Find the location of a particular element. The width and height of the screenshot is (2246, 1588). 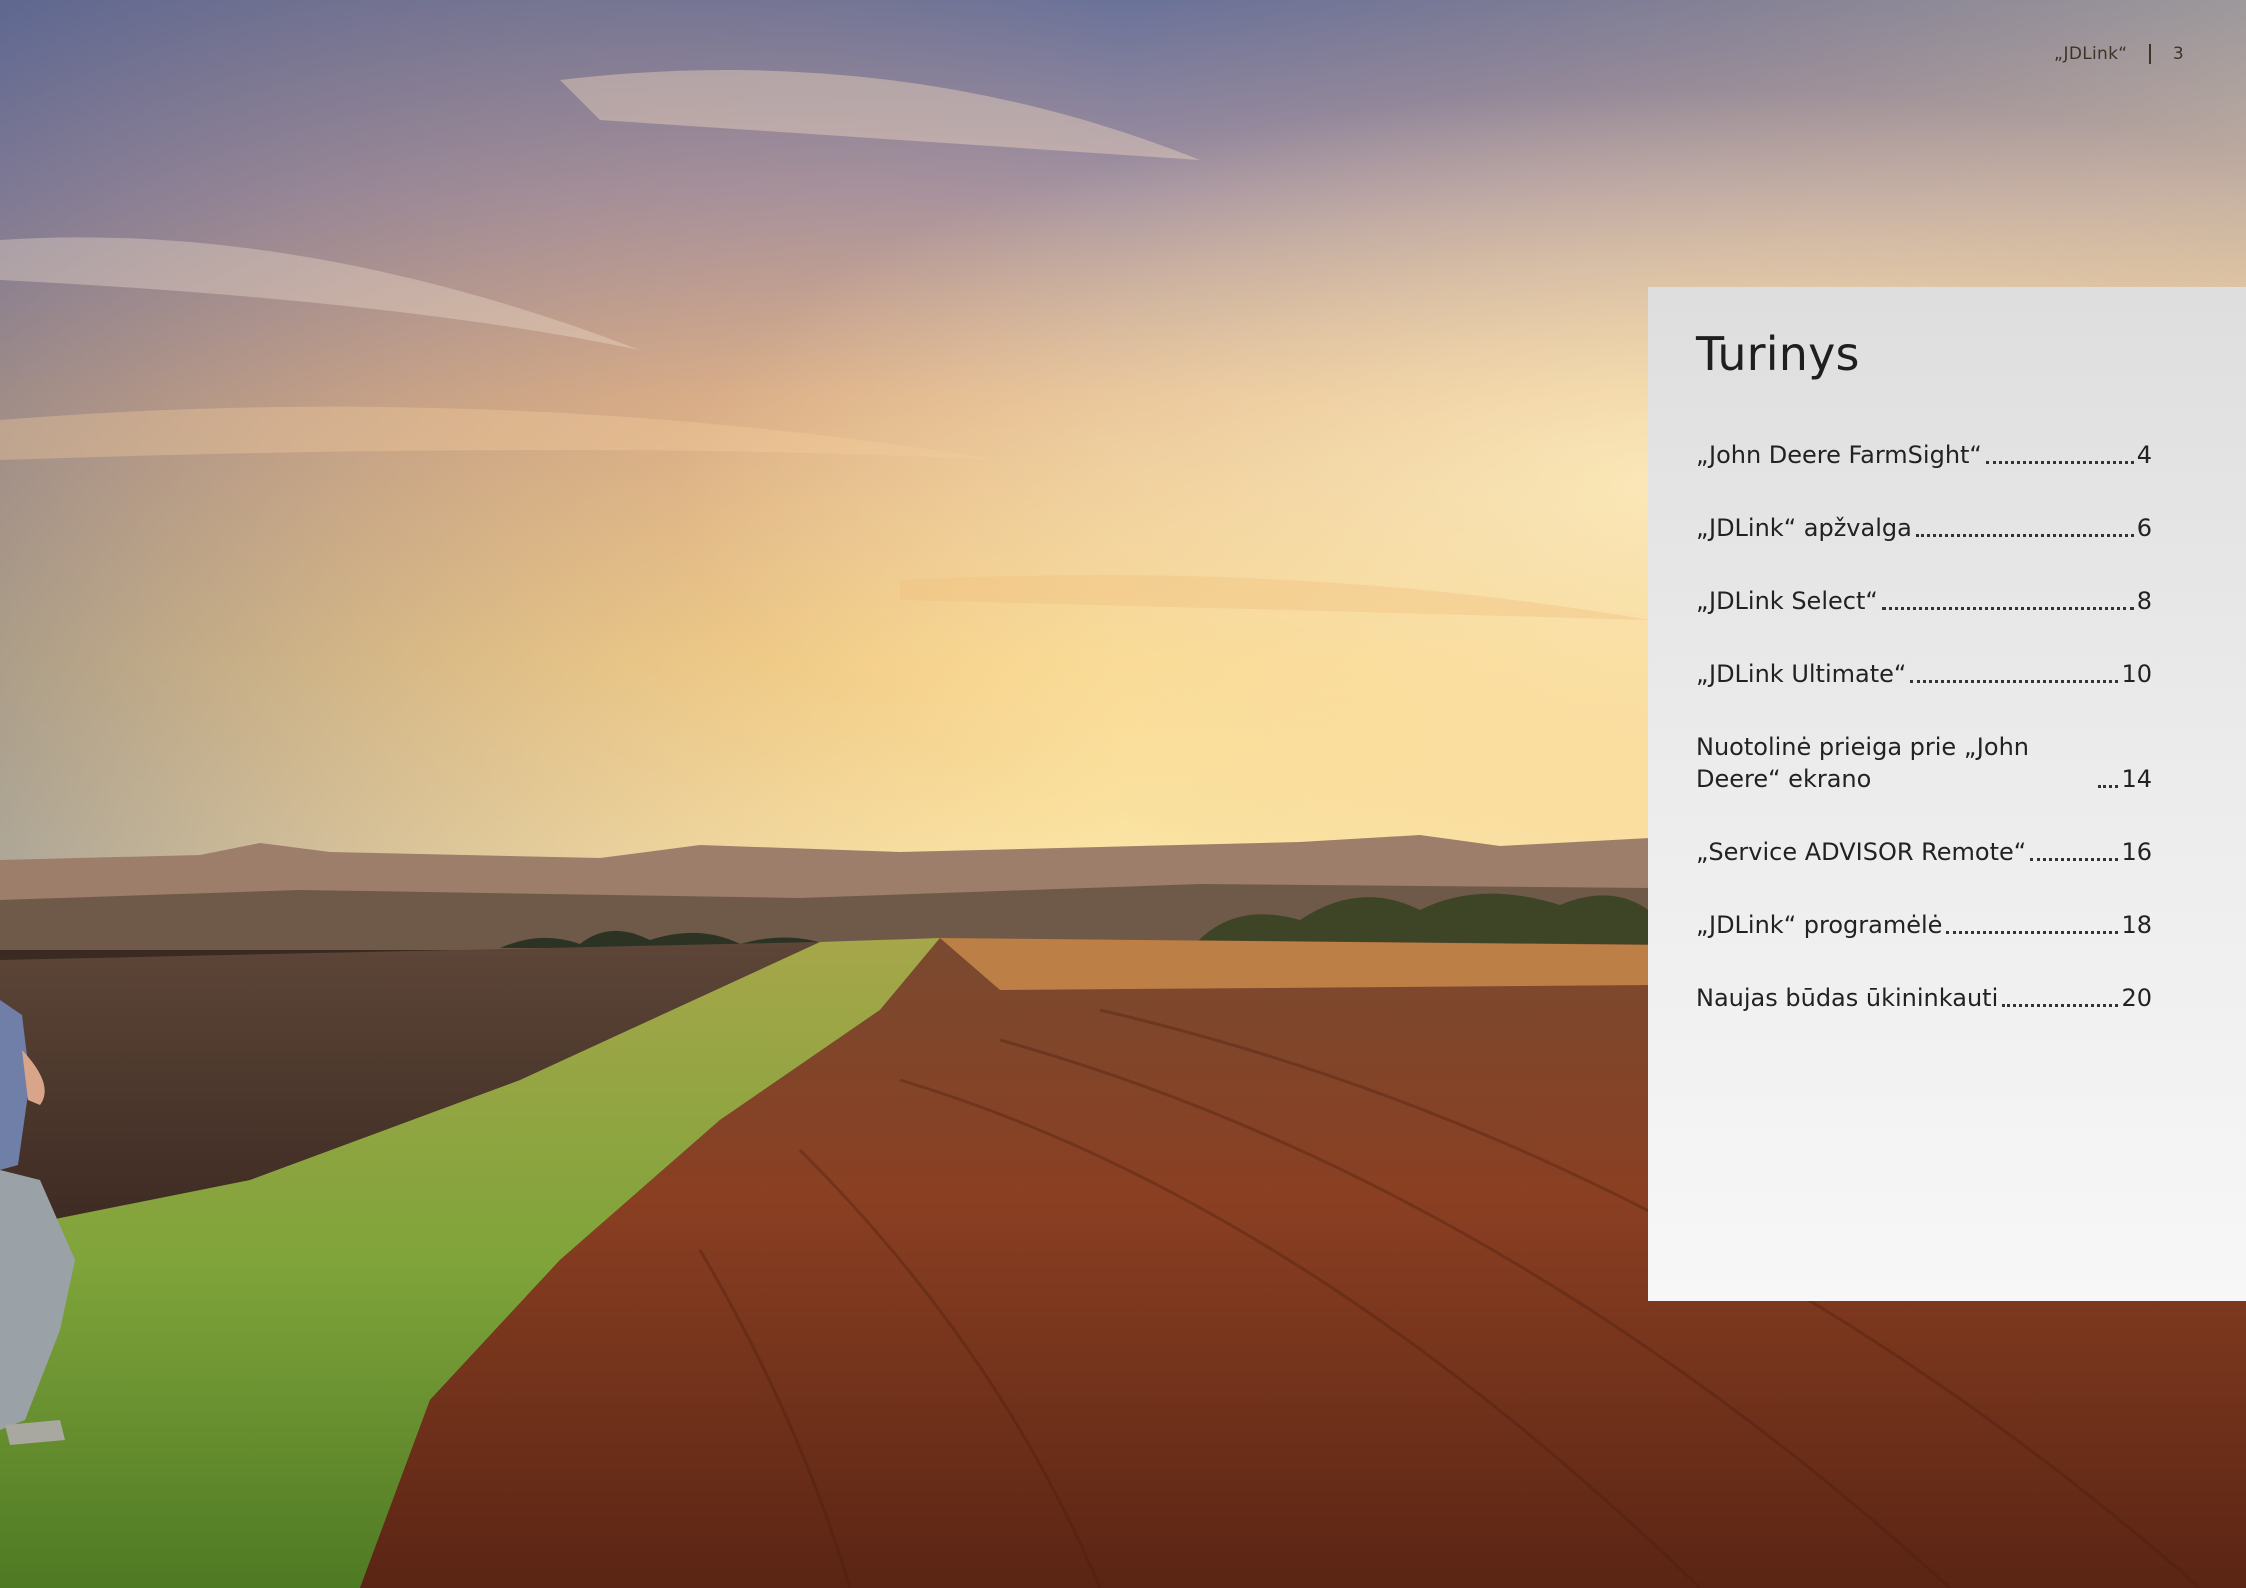

toc-item-label: „JDLink Ultimate“ is located at coordinates (1801, 674).